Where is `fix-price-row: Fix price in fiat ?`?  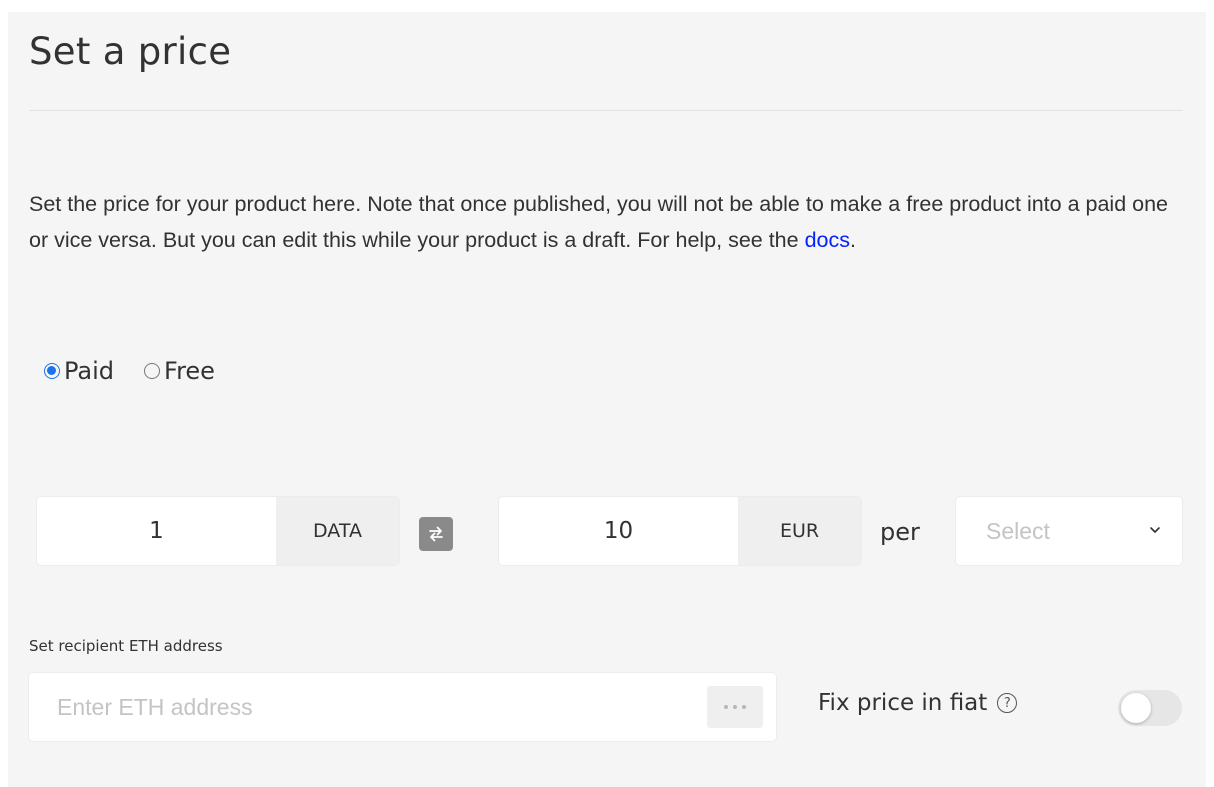
fix-price-row: Fix price in fiat ? is located at coordinates (918, 703).